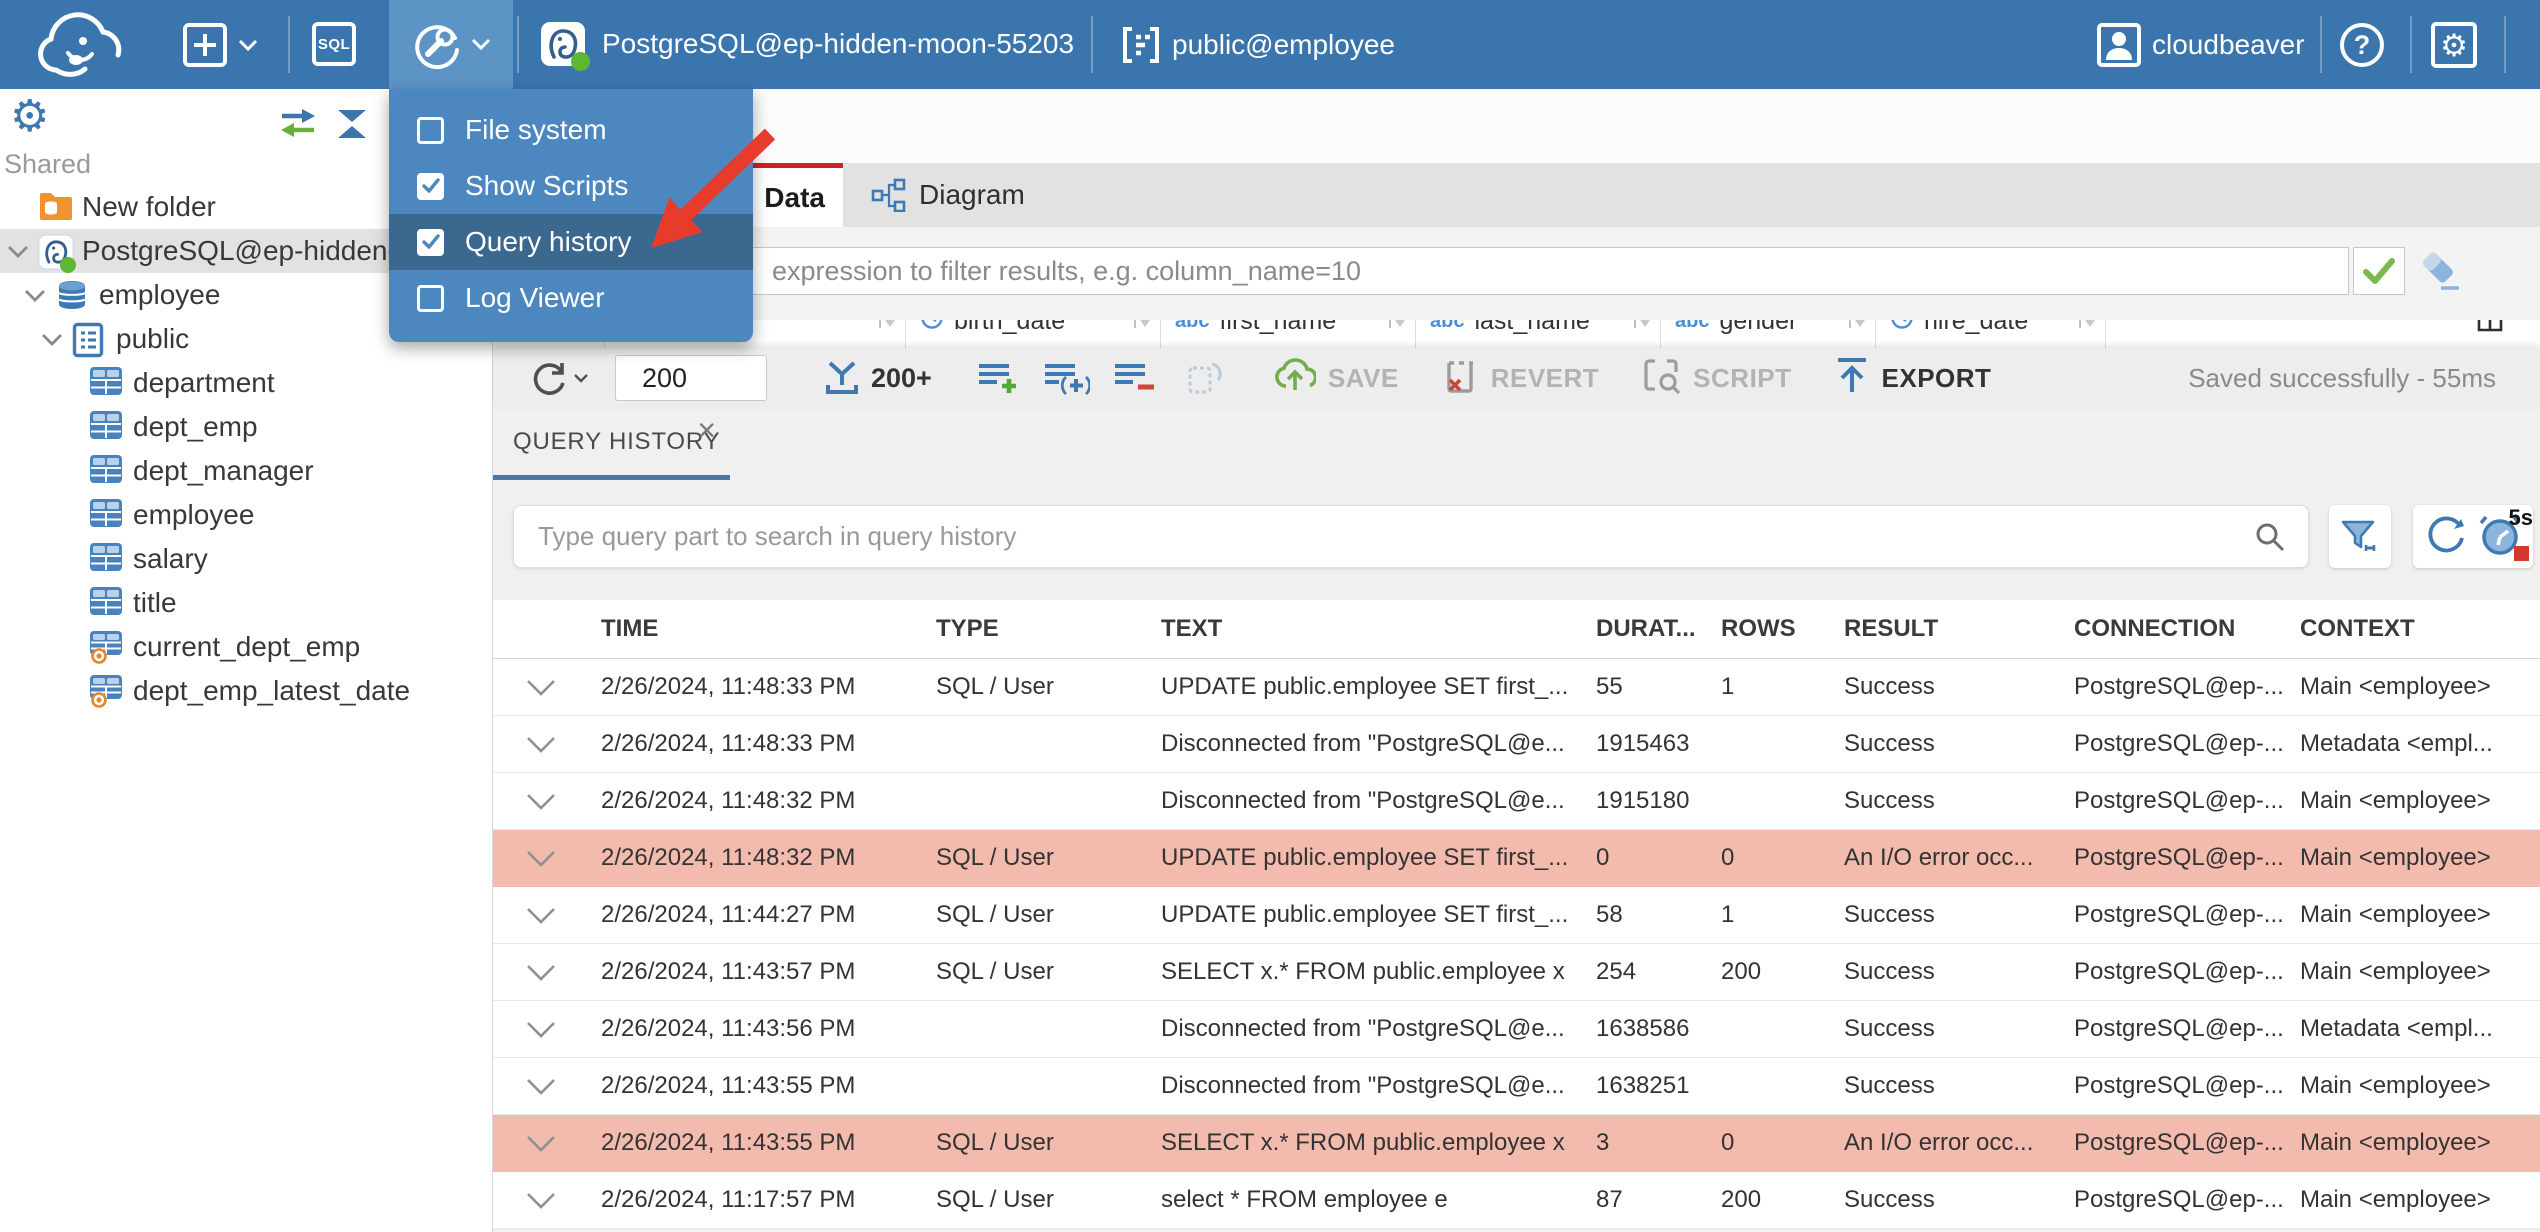  What do you see at coordinates (2442, 274) in the screenshot?
I see `clear-filter-button` at bounding box center [2442, 274].